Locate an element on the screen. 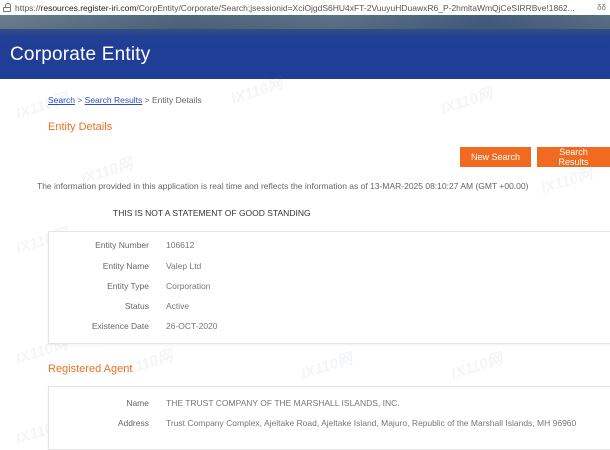  header-banner: Corporate Entity is located at coordinates (305, 47).